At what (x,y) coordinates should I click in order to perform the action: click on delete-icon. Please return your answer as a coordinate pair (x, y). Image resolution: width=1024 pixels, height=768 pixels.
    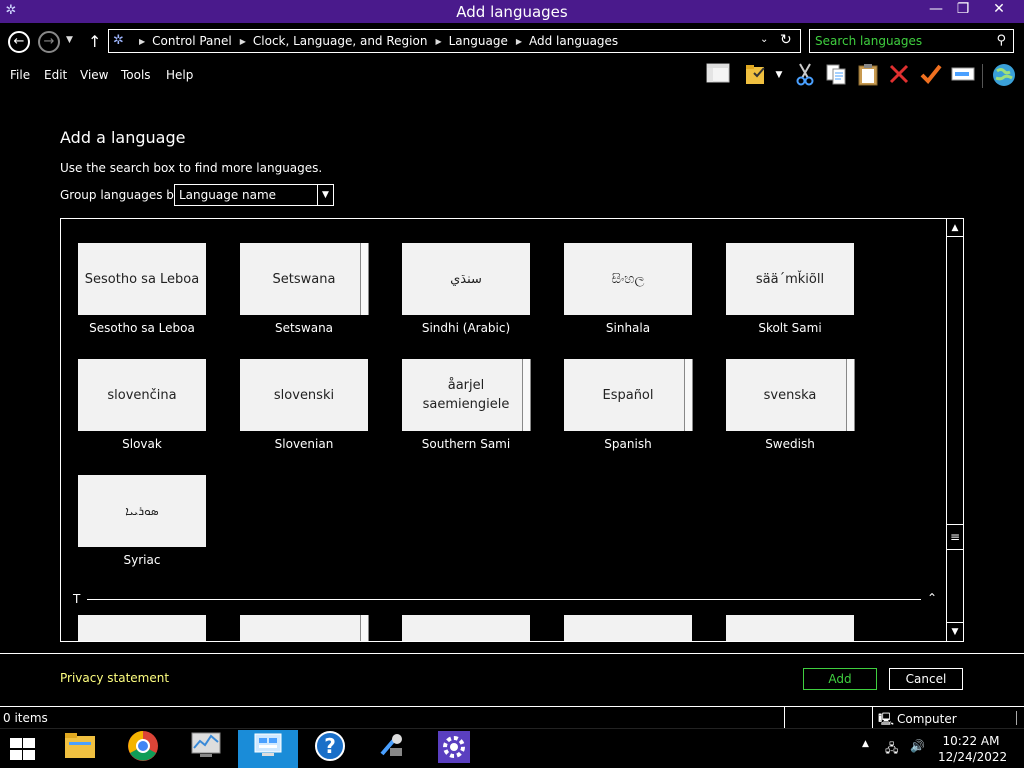
    Looking at the image, I should click on (899, 76).